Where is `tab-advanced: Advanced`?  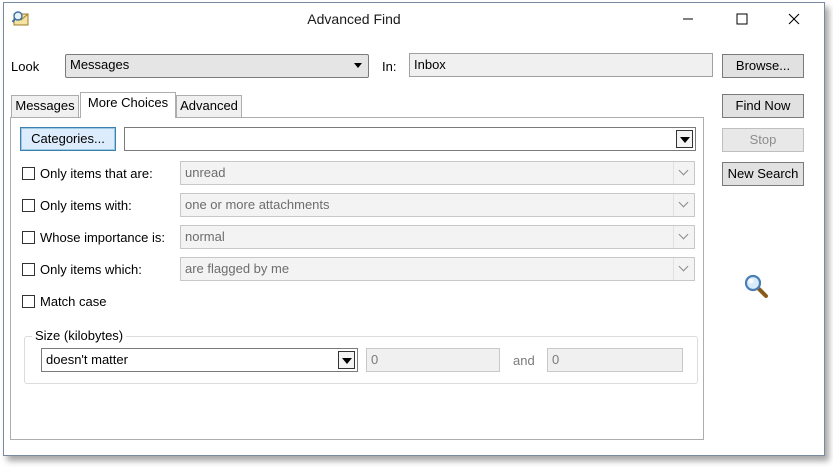 tab-advanced: Advanced is located at coordinates (209, 106).